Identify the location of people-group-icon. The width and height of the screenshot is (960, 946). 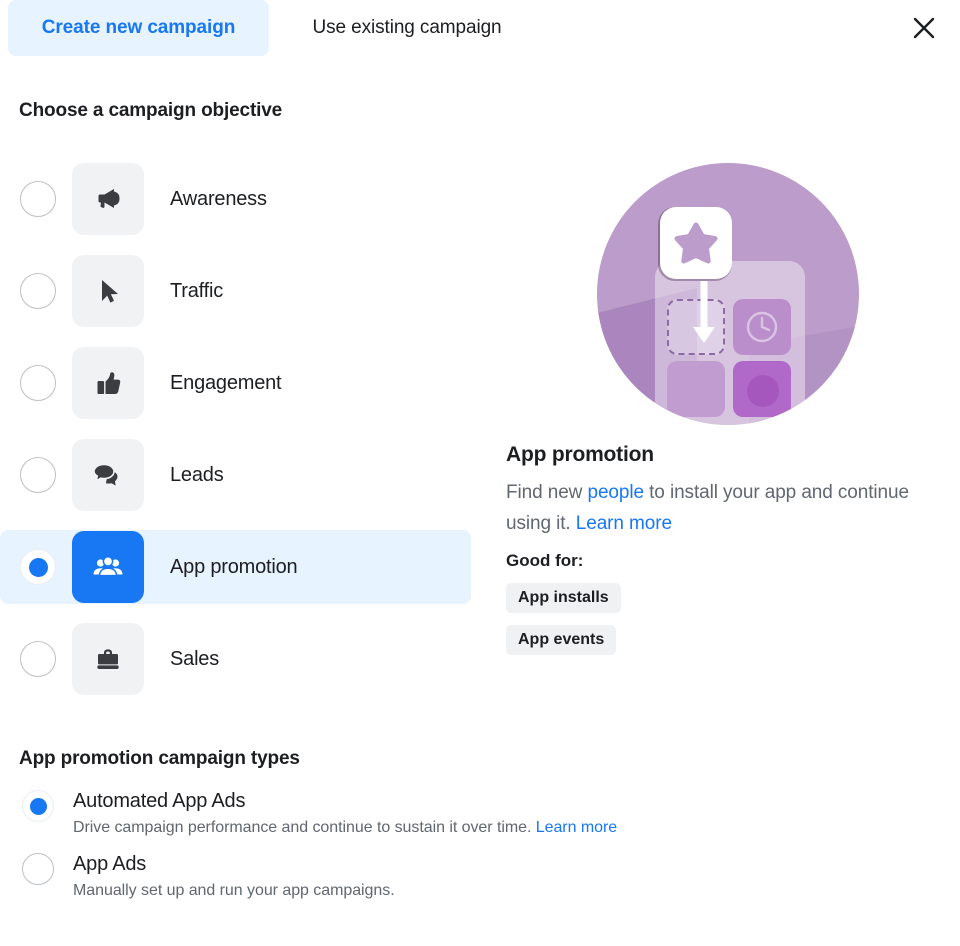
(108, 566).